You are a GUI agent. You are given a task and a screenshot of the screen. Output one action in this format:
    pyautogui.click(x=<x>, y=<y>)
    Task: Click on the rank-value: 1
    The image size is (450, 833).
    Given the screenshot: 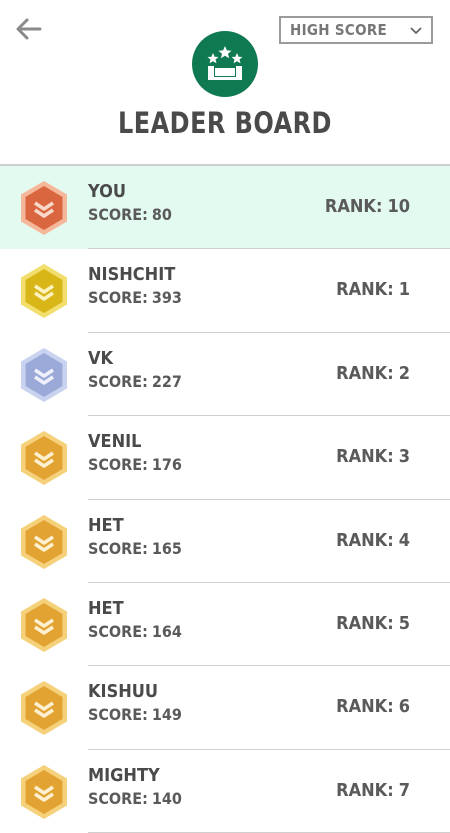 What is the action you would take?
    pyautogui.click(x=404, y=290)
    